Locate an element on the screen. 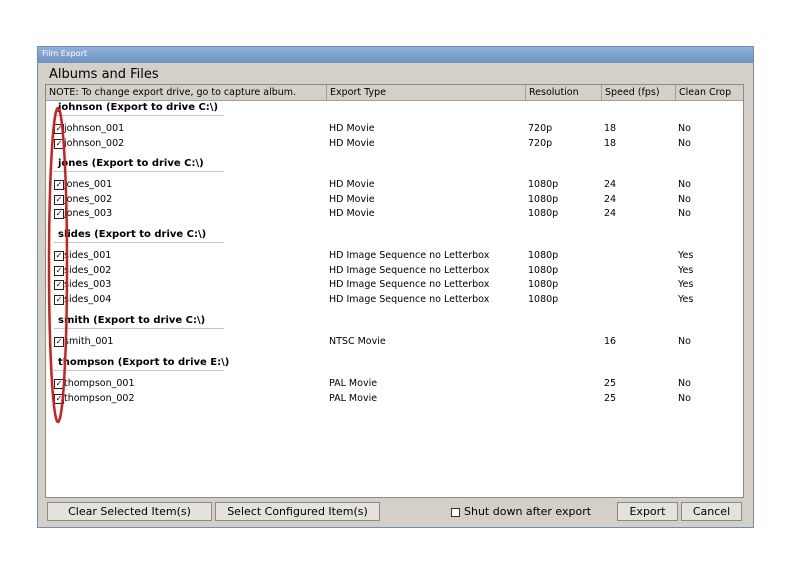 This screenshot has height=576, width=792. red-annotation-oval is located at coordinates (58, 265).